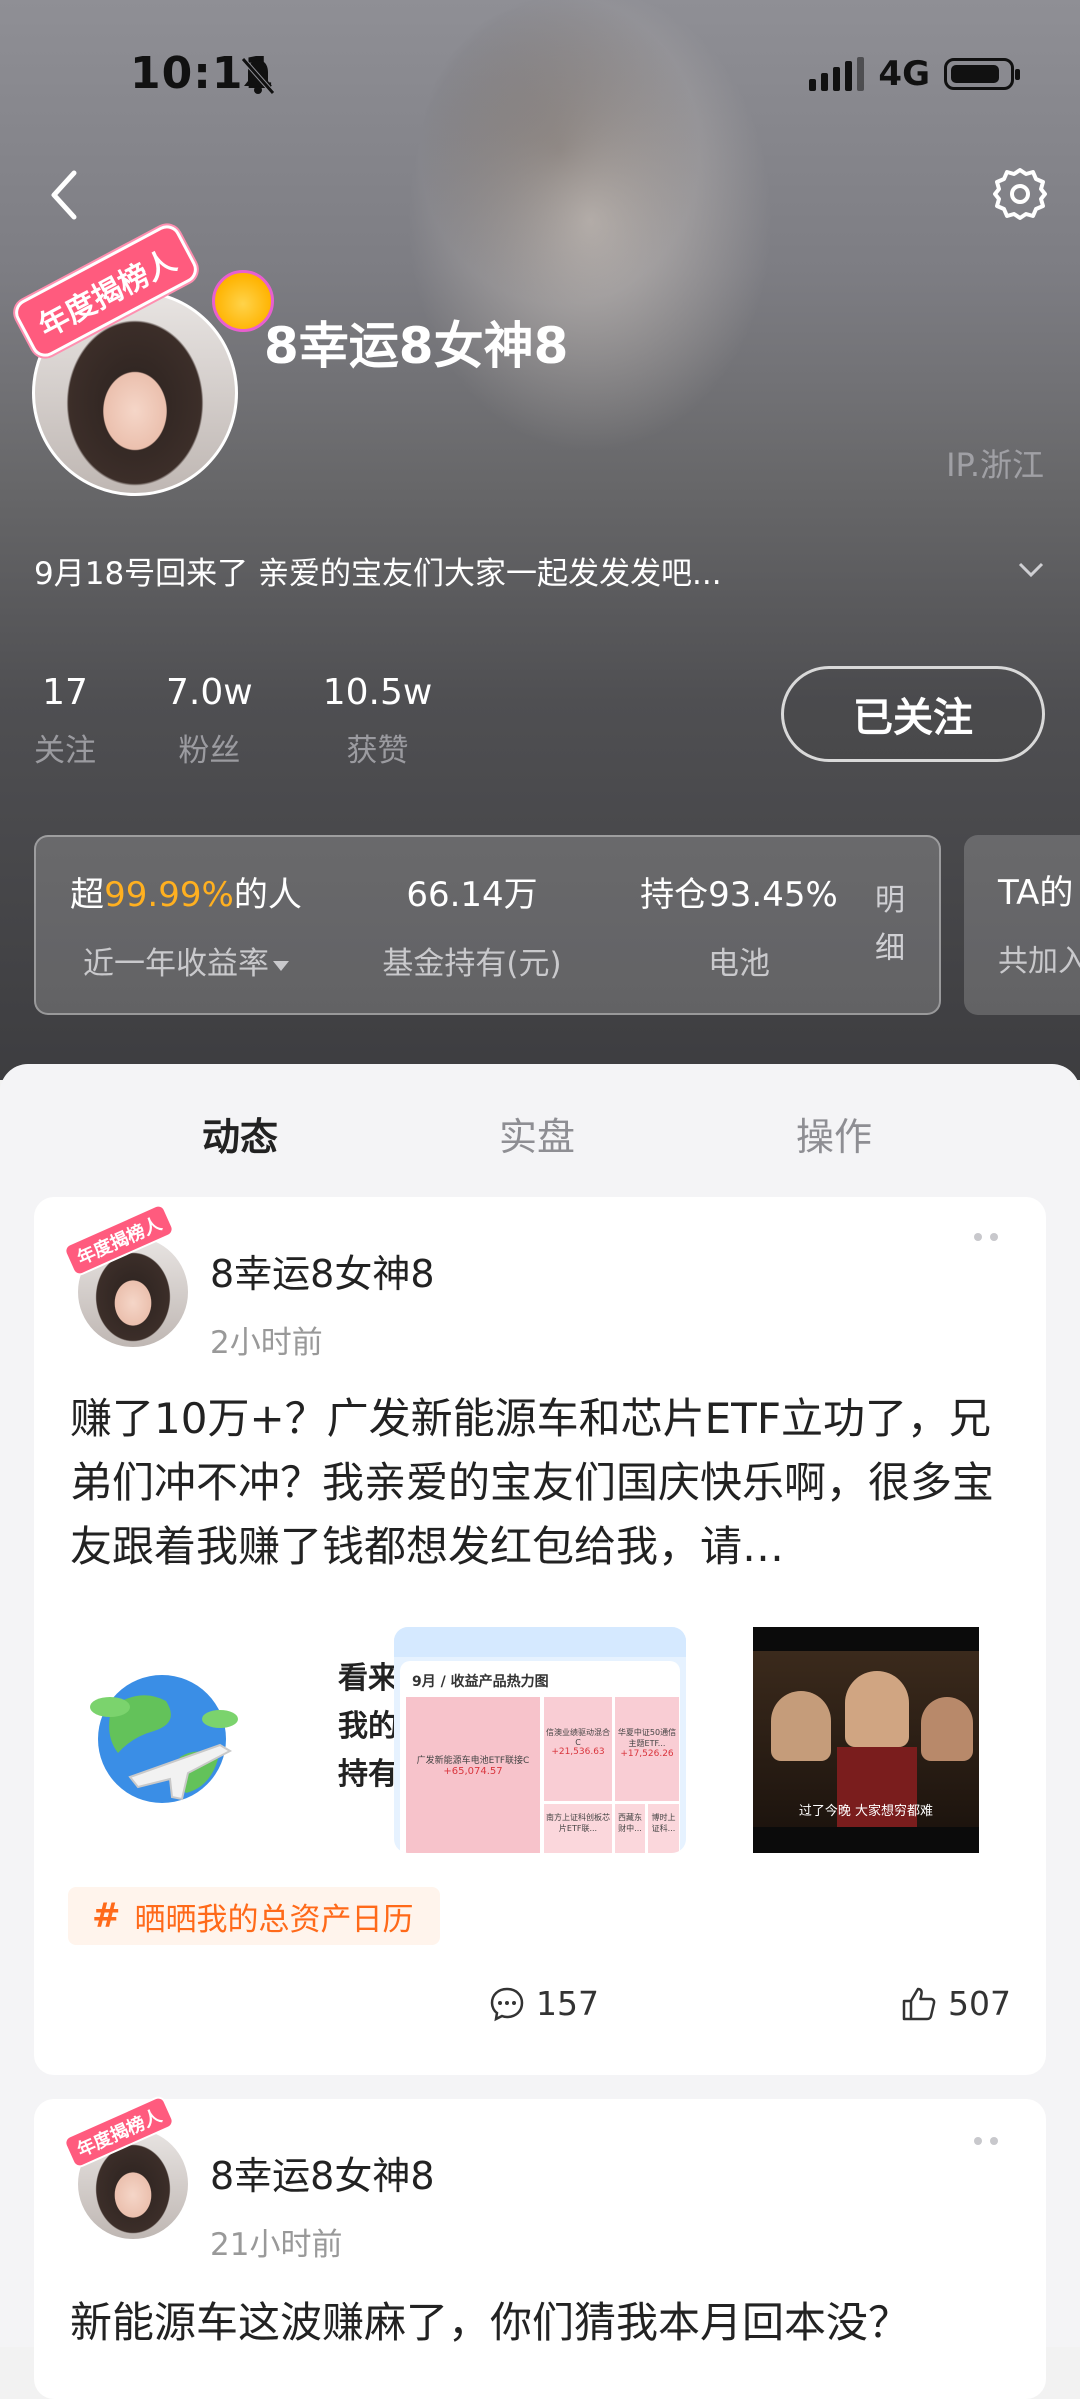 This screenshot has height=2399, width=1080. I want to click on rank-line: 超99.99%的人, so click(186, 891).